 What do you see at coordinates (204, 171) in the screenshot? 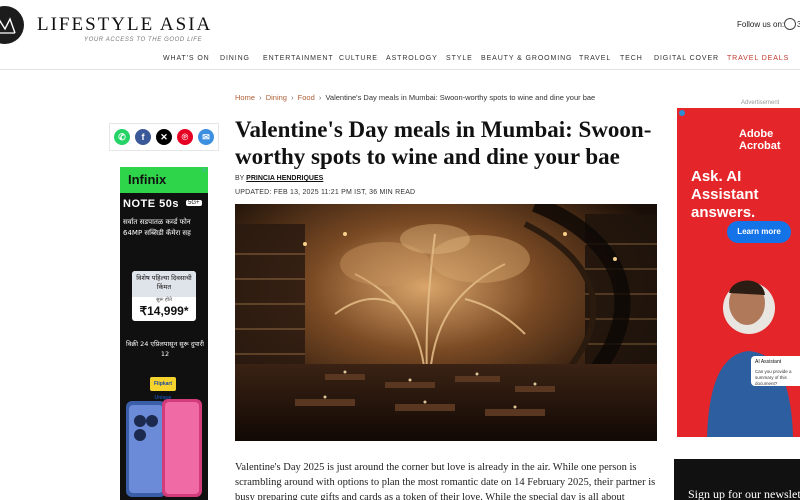
I see `ad-close-icon: X` at bounding box center [204, 171].